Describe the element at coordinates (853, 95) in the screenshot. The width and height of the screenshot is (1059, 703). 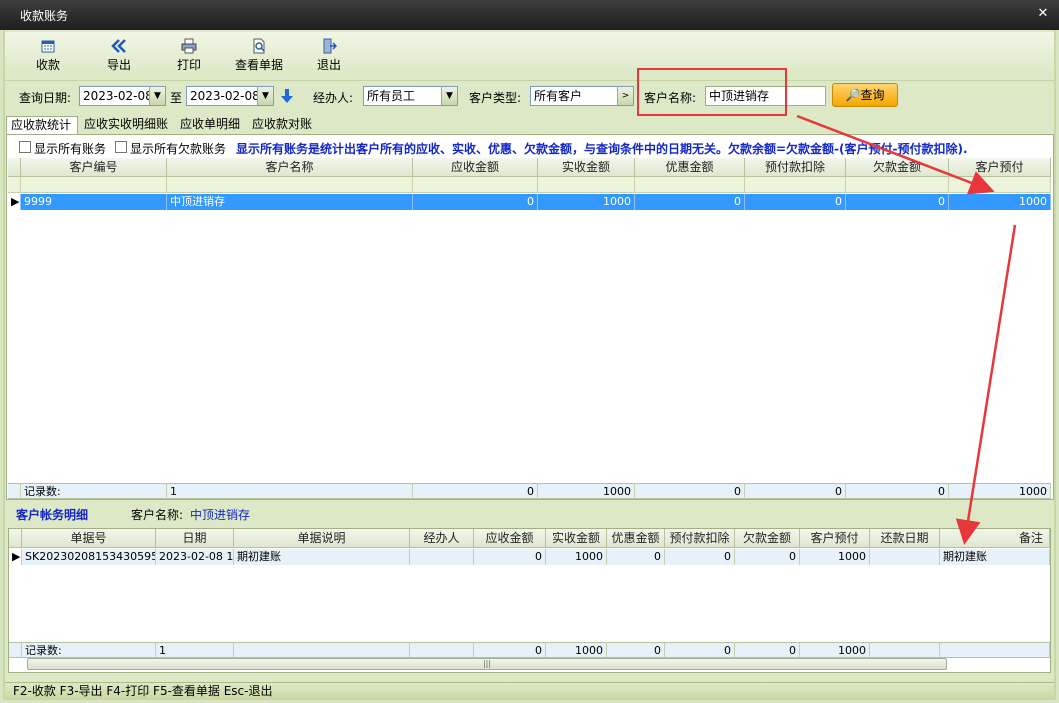
I see `search-icon: 🔎` at that location.